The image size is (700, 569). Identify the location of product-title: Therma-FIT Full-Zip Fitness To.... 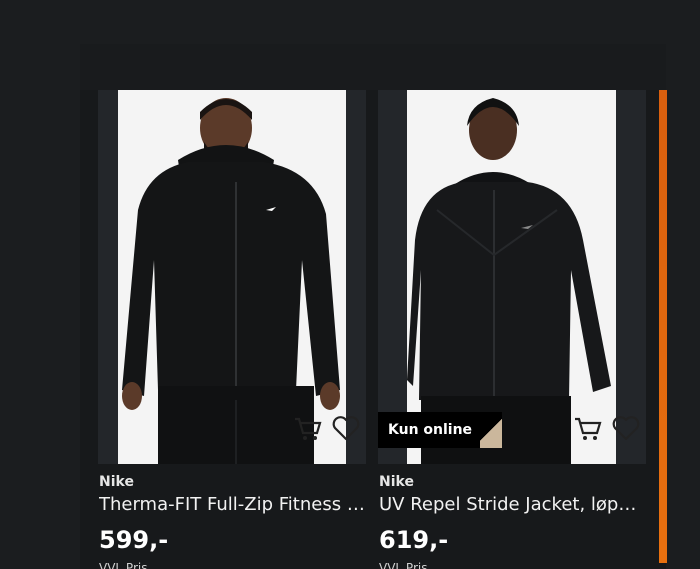
(233, 504).